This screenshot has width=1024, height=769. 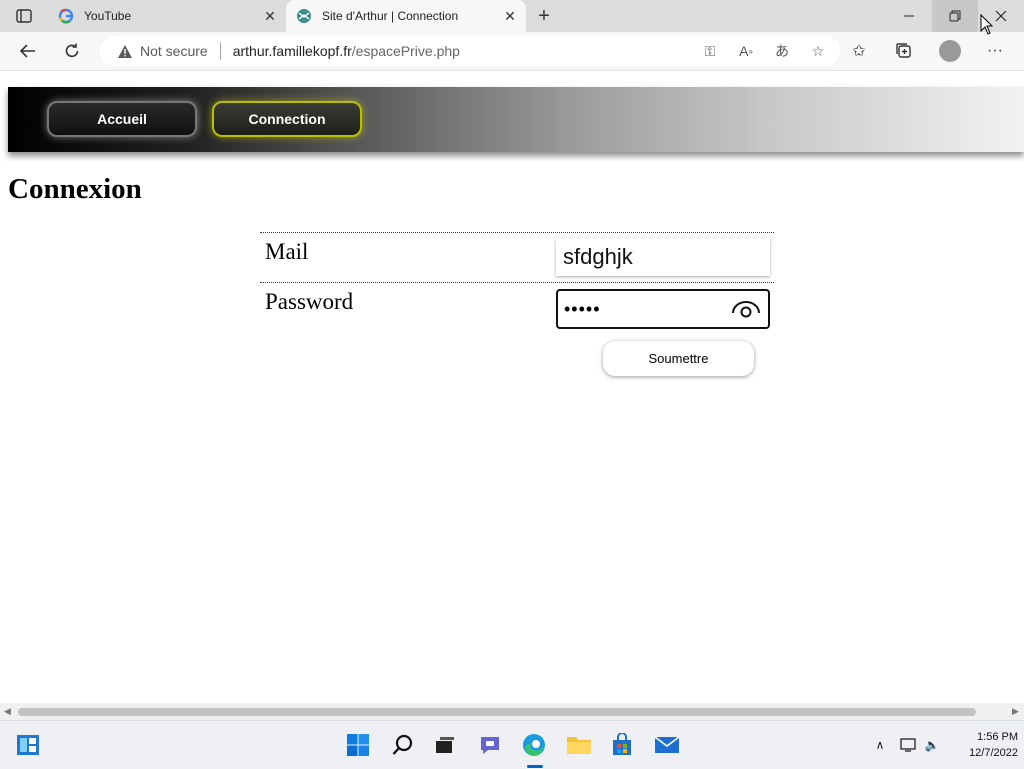 I want to click on nav-connection-button: Connection, so click(x=287, y=119).